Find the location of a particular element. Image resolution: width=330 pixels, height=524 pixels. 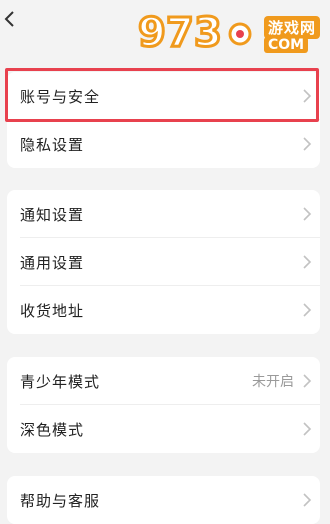

settings-group-help: 帮助与客服 is located at coordinates (163, 500).